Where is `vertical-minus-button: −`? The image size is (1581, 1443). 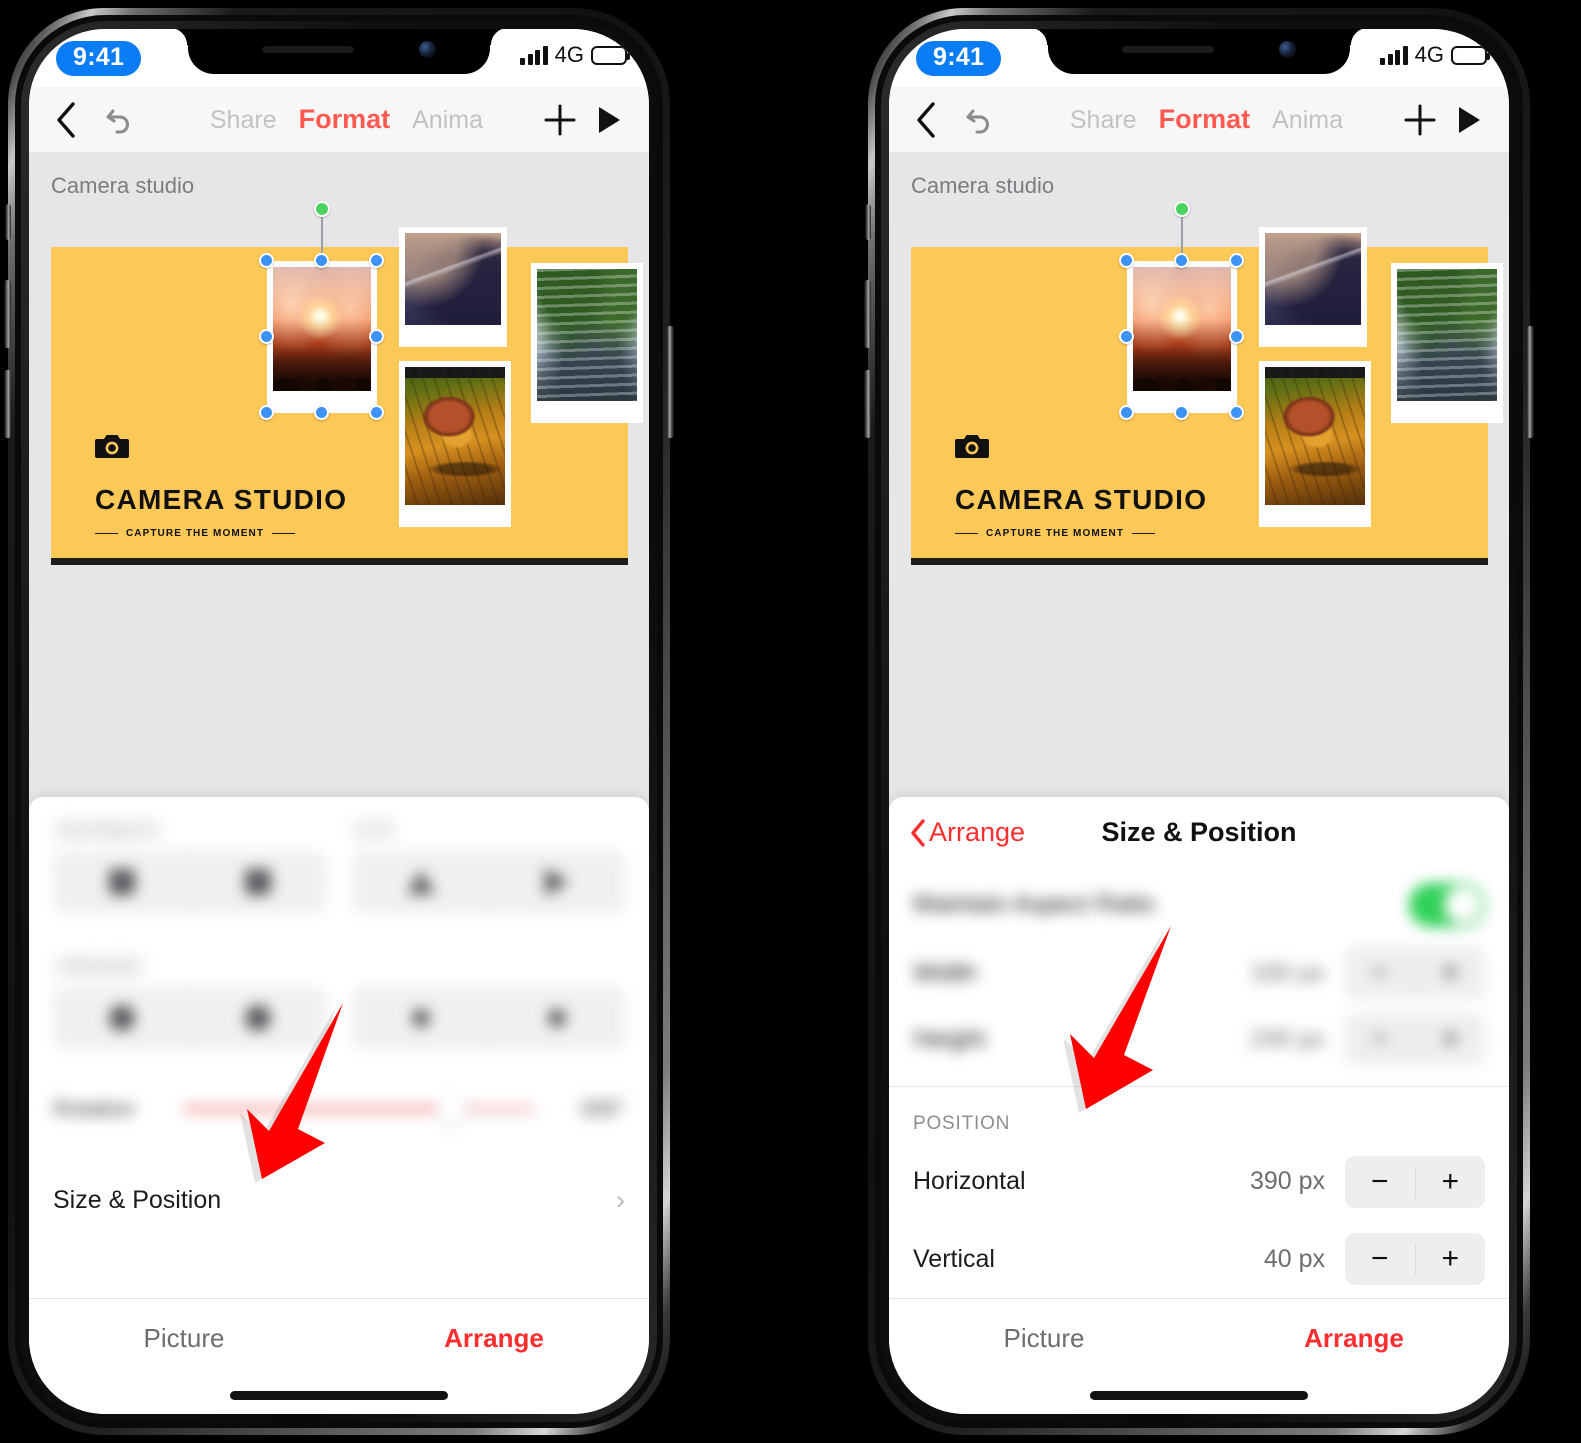 vertical-minus-button: − is located at coordinates (1380, 1259).